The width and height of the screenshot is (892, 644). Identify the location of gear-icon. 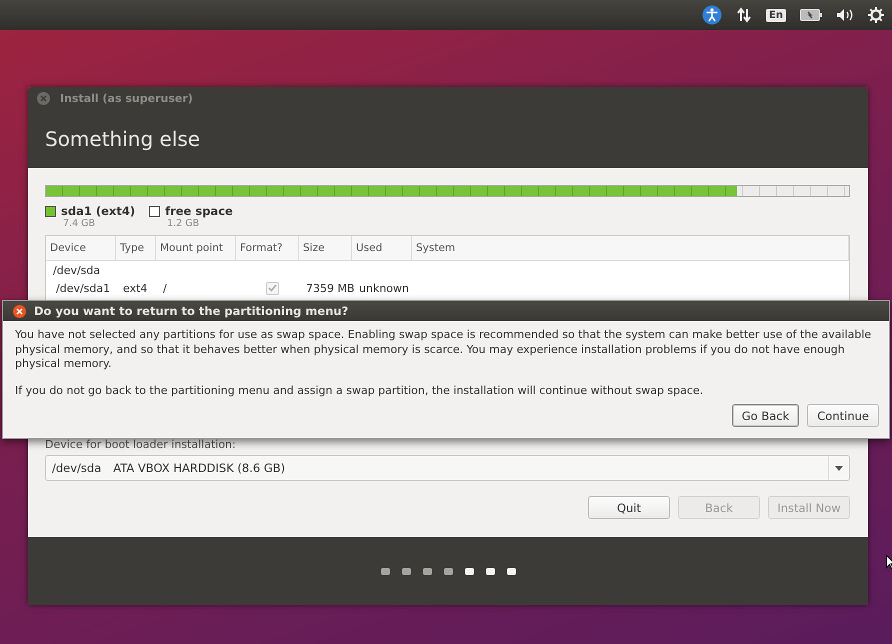
(876, 15).